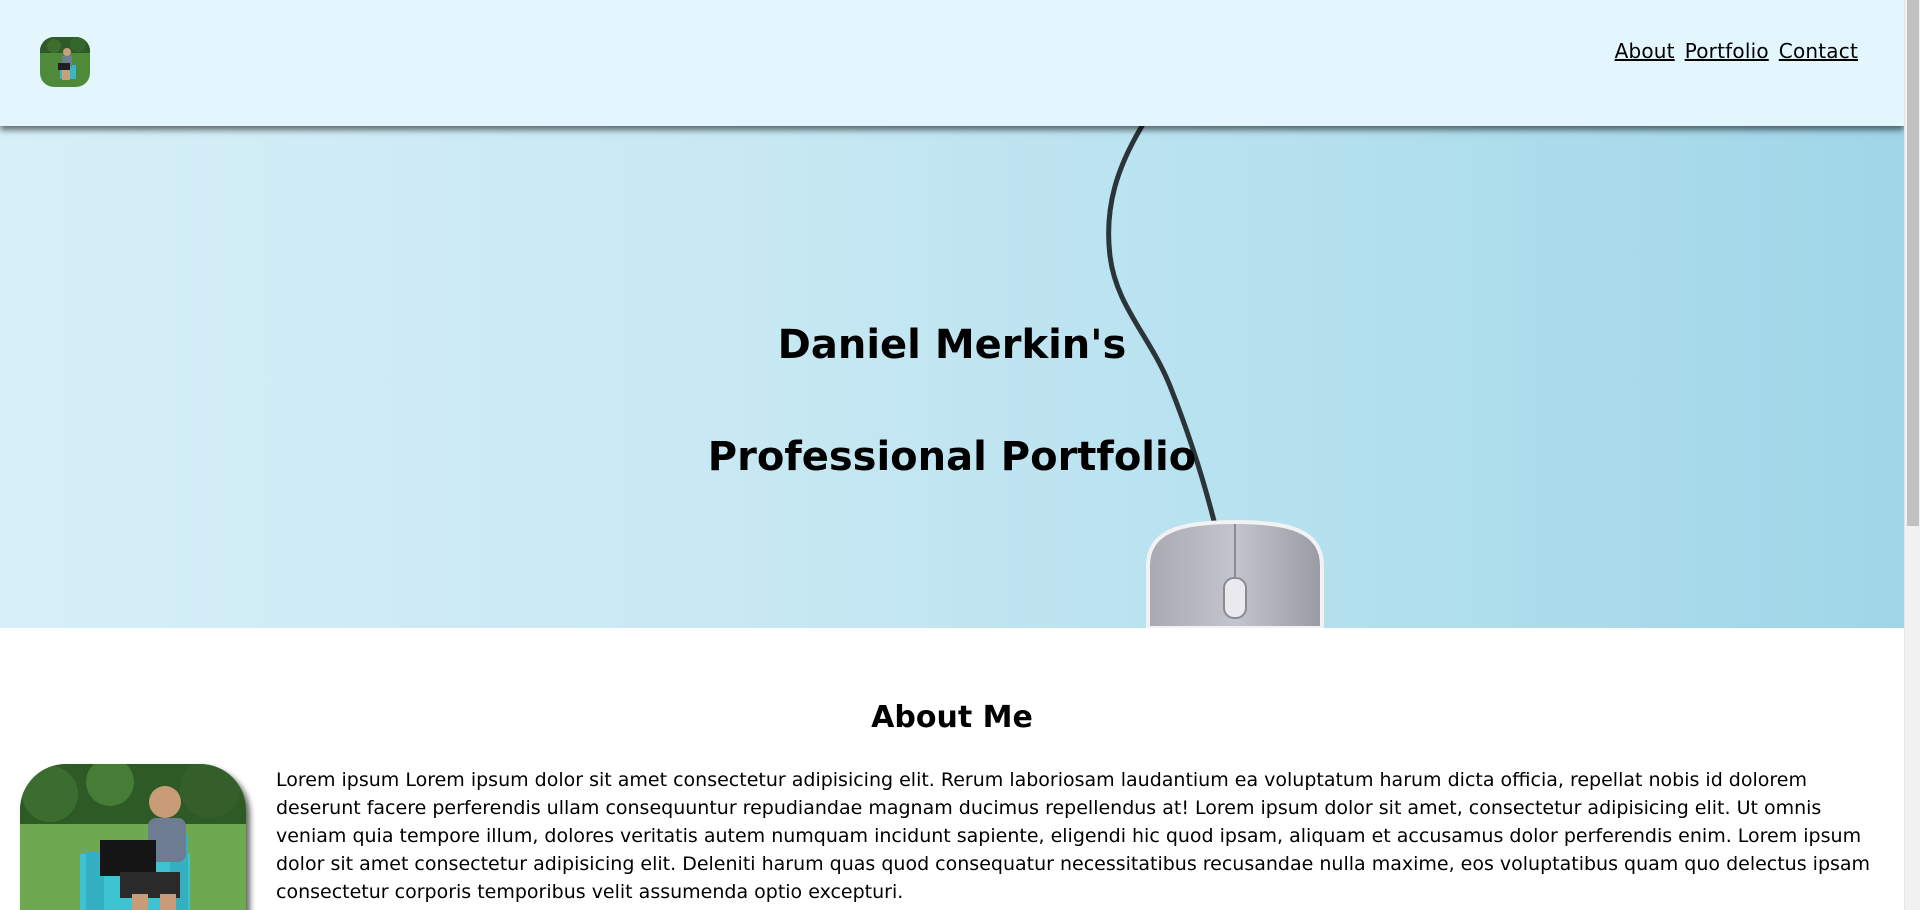 The image size is (1920, 910). I want to click on main-nav: About Portfolio Contact, so click(1736, 51).